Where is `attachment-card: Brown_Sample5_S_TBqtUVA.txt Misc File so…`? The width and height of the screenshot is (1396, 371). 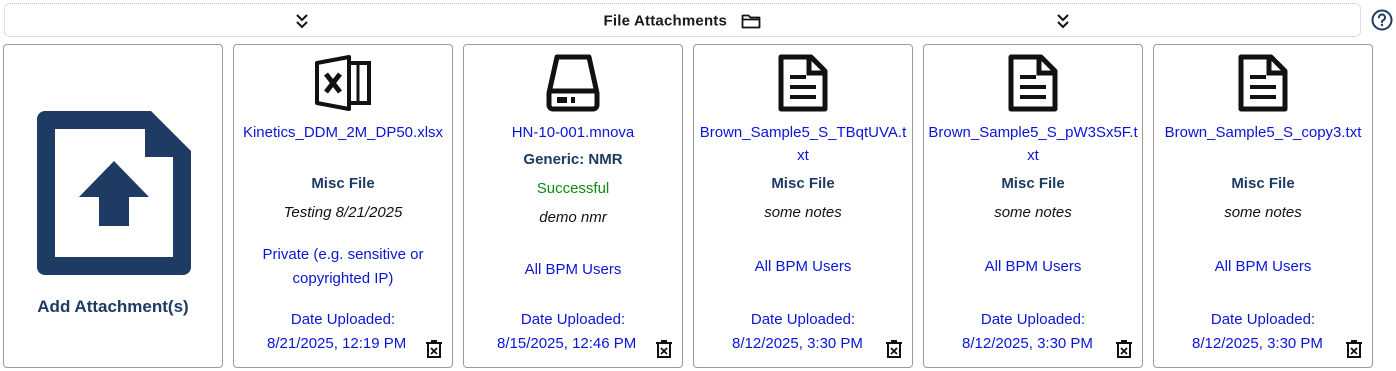 attachment-card: Brown_Sample5_S_TBqtUVA.txt Misc File so… is located at coordinates (803, 206).